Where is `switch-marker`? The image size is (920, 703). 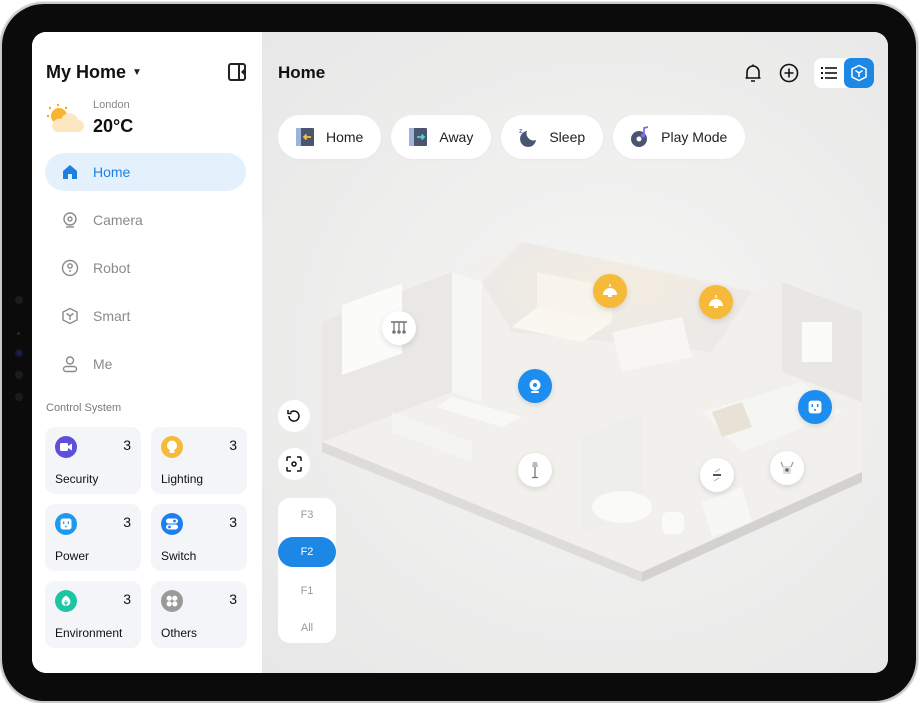
switch-marker is located at coordinates (717, 475).